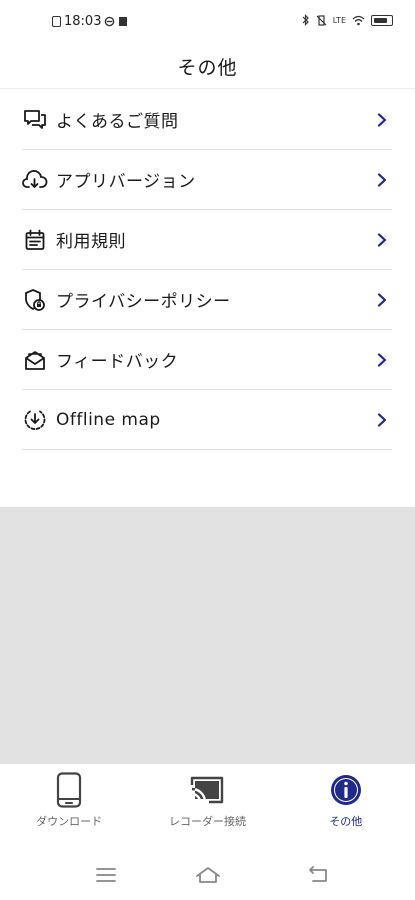 The image size is (415, 900). I want to click on cloud-download-icon, so click(35, 180).